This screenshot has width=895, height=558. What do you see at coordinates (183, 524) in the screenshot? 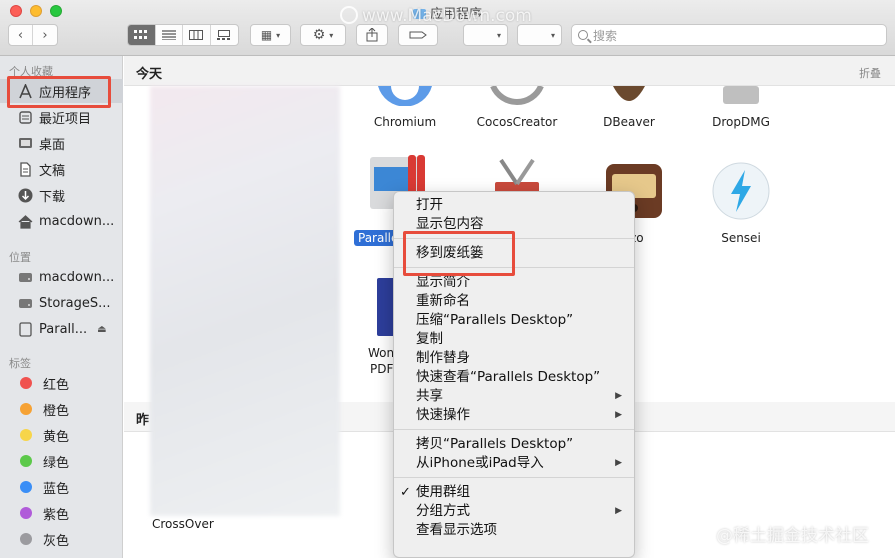
I see `app-label-crossover: CrossOver` at bounding box center [183, 524].